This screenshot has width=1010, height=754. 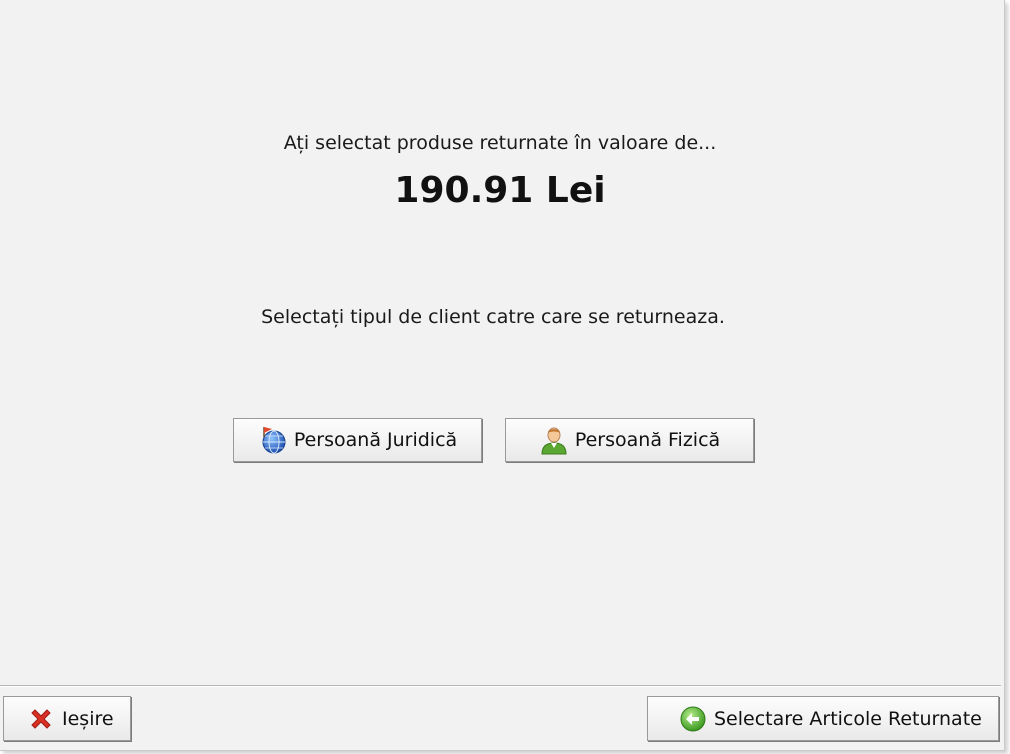 I want to click on individual-person-label: Persoană Fizică, so click(x=647, y=440).